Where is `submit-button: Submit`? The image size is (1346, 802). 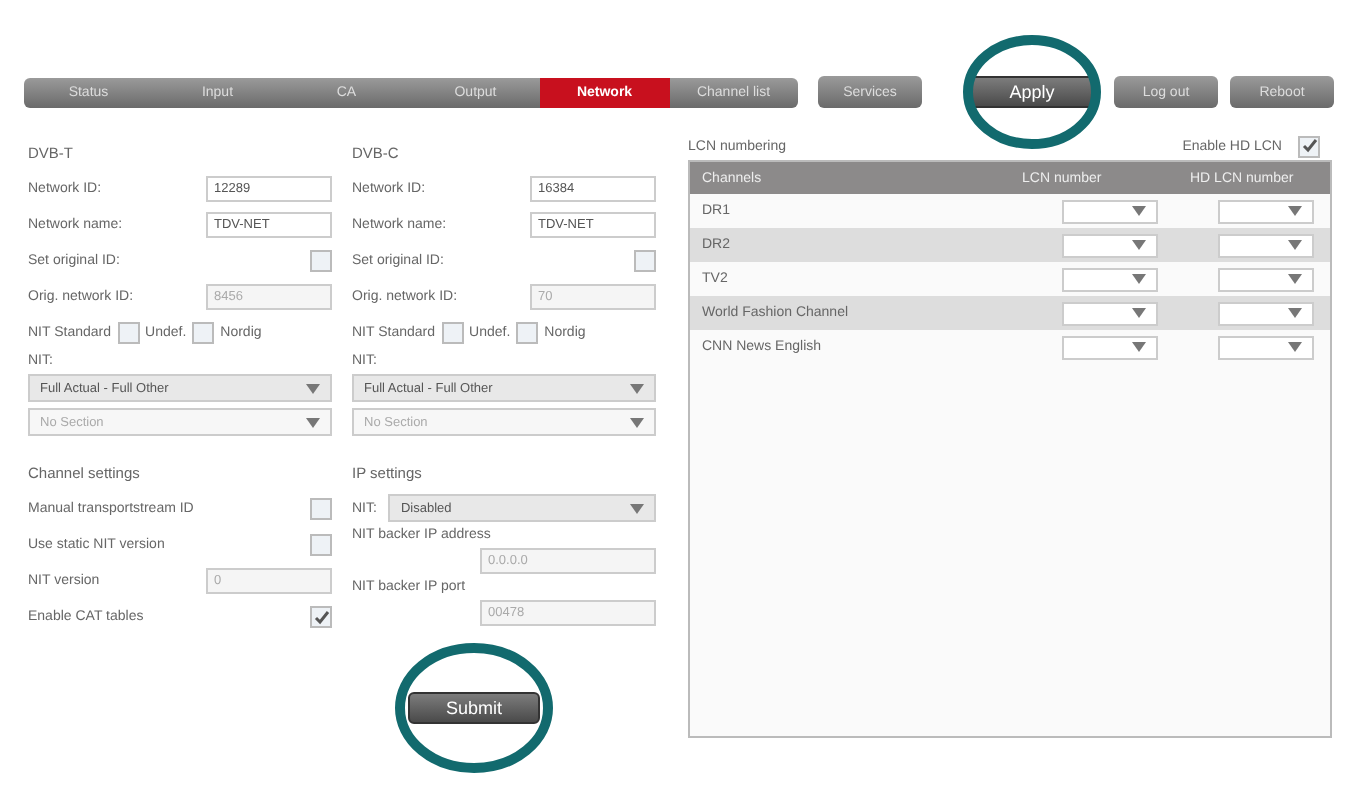 submit-button: Submit is located at coordinates (474, 708).